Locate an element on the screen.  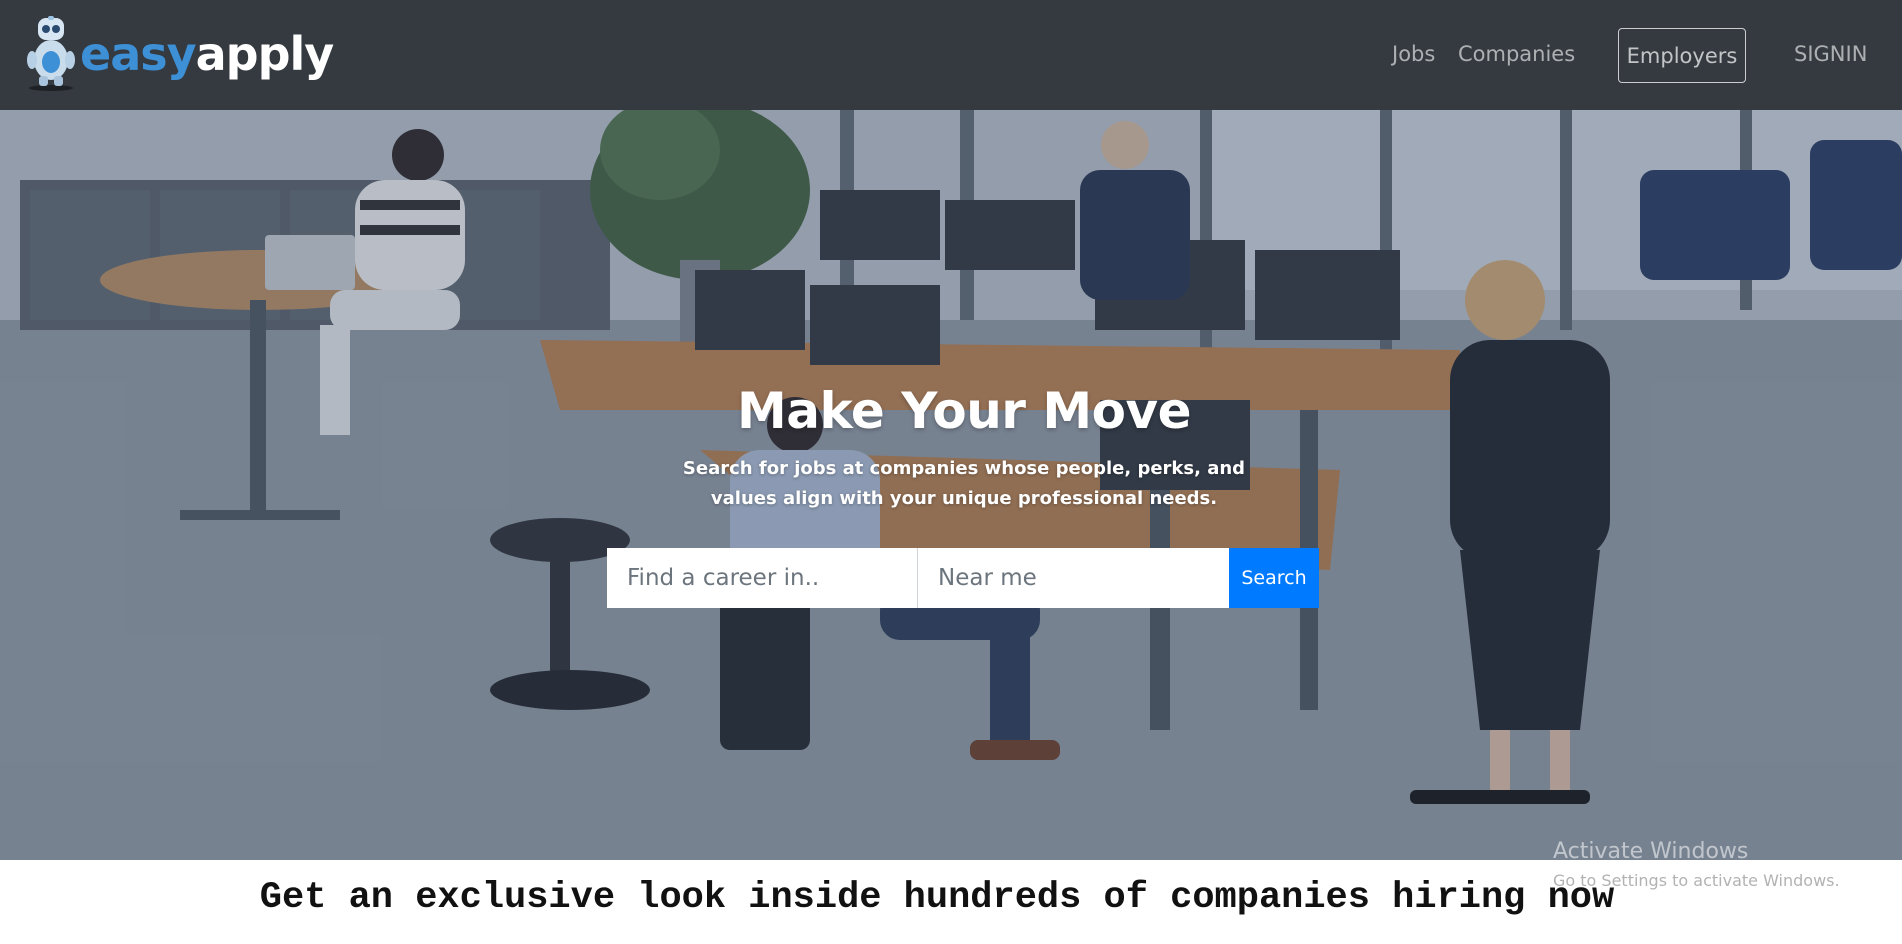
nav-signin-link: SIGNIN is located at coordinates (1830, 54).